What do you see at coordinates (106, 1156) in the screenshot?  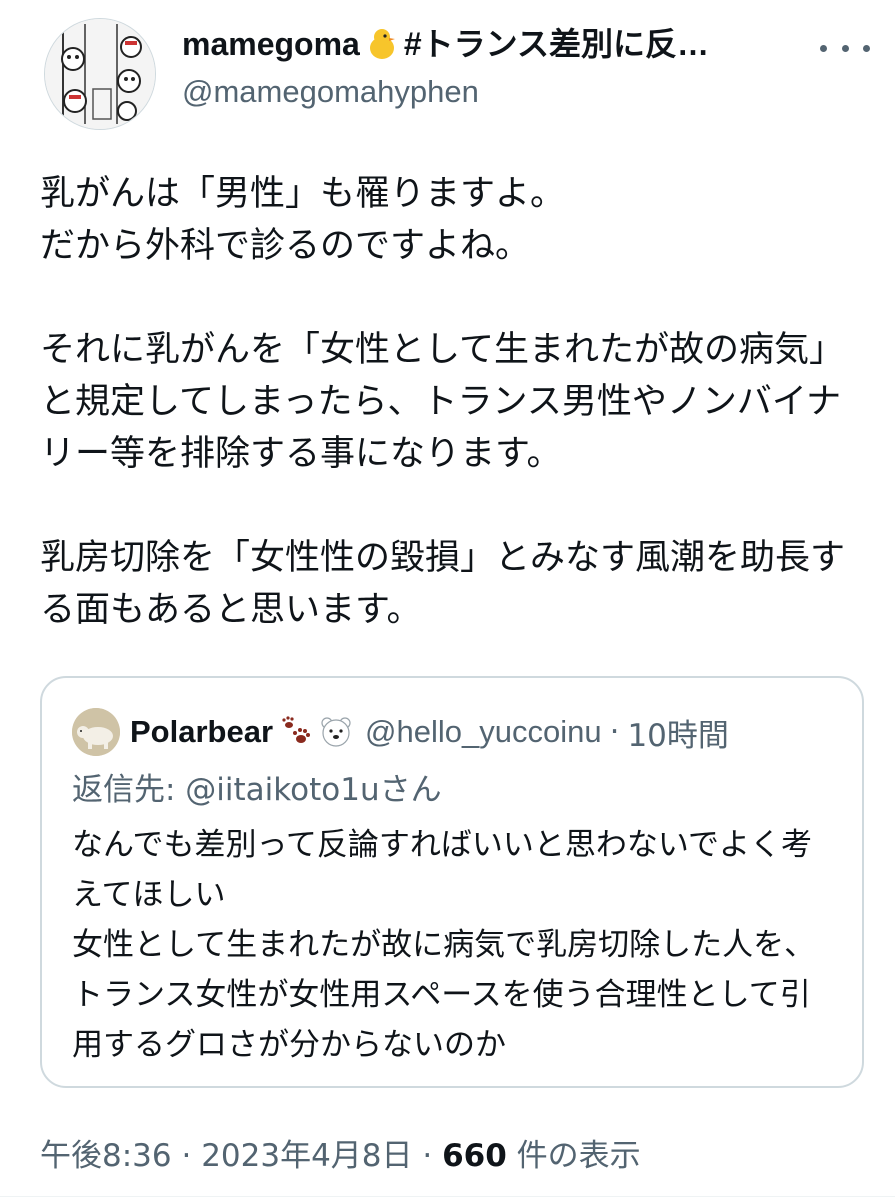 I see `post-time: 午後8:36` at bounding box center [106, 1156].